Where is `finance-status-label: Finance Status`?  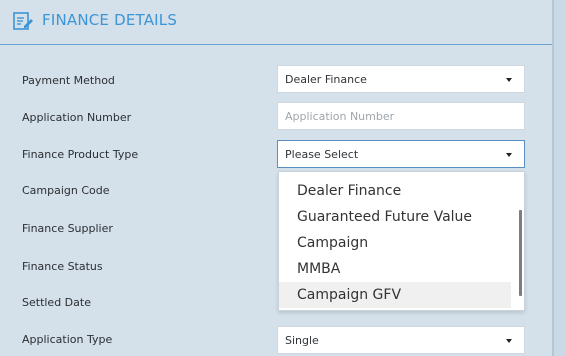
finance-status-label: Finance Status is located at coordinates (62, 266).